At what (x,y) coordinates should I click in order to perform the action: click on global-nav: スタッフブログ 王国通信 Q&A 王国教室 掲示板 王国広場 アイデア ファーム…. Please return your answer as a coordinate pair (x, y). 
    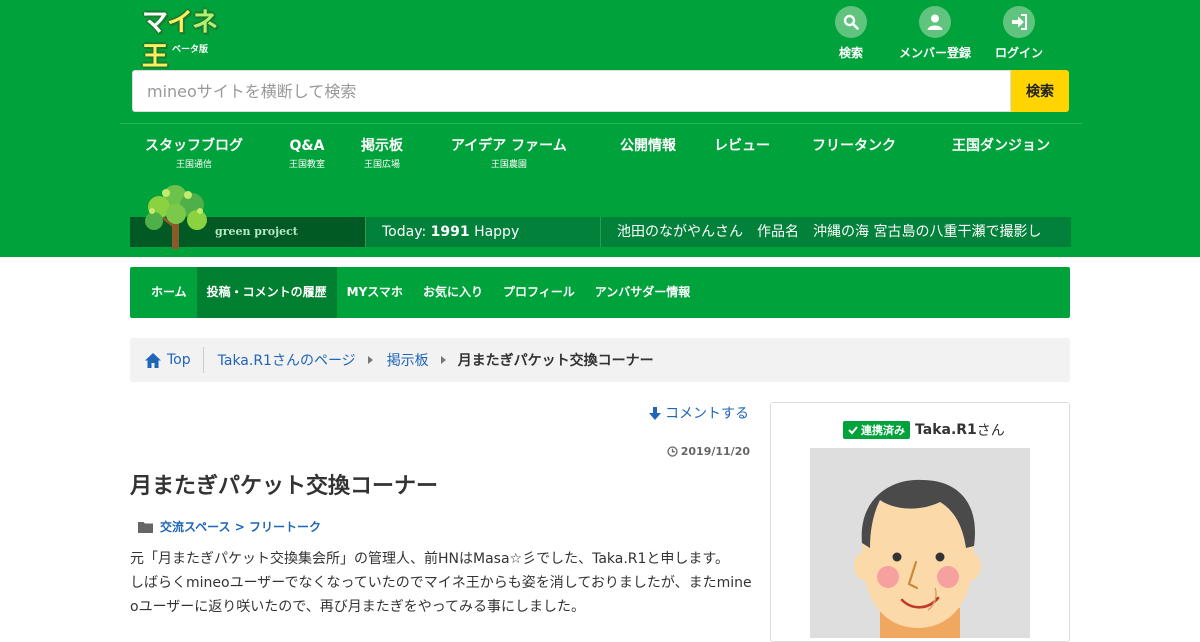
    Looking at the image, I should click on (600, 157).